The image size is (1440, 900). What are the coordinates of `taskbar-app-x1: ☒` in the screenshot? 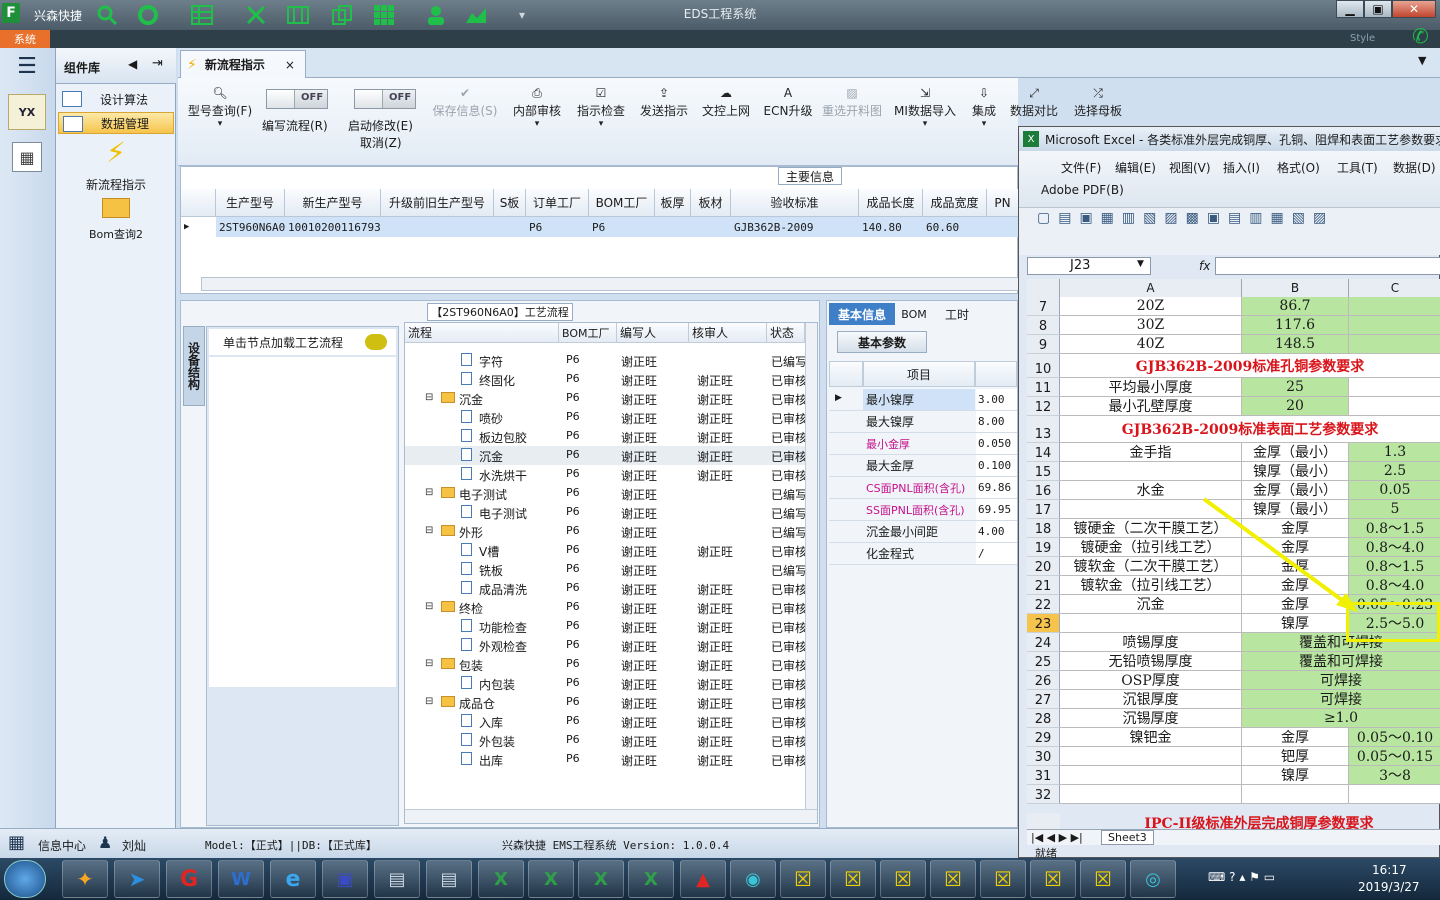 It's located at (803, 879).